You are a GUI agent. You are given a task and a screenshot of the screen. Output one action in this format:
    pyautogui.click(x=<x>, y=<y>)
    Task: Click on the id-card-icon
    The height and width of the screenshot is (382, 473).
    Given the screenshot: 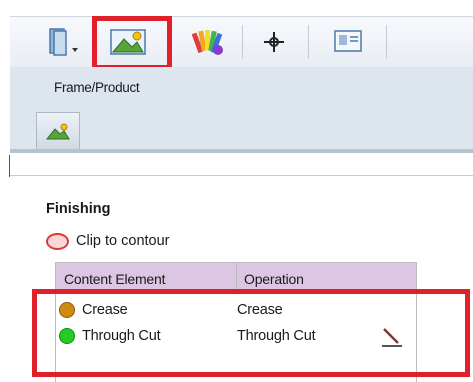 What is the action you would take?
    pyautogui.click(x=348, y=41)
    